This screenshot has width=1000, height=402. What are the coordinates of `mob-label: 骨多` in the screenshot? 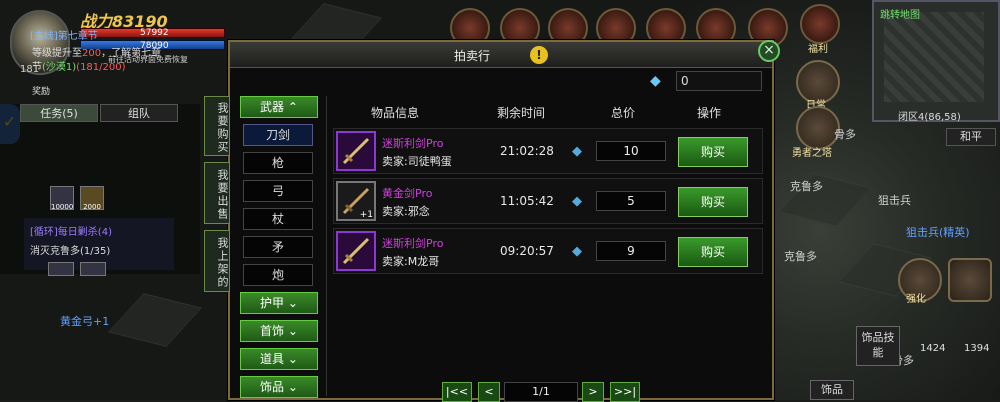 It's located at (845, 134).